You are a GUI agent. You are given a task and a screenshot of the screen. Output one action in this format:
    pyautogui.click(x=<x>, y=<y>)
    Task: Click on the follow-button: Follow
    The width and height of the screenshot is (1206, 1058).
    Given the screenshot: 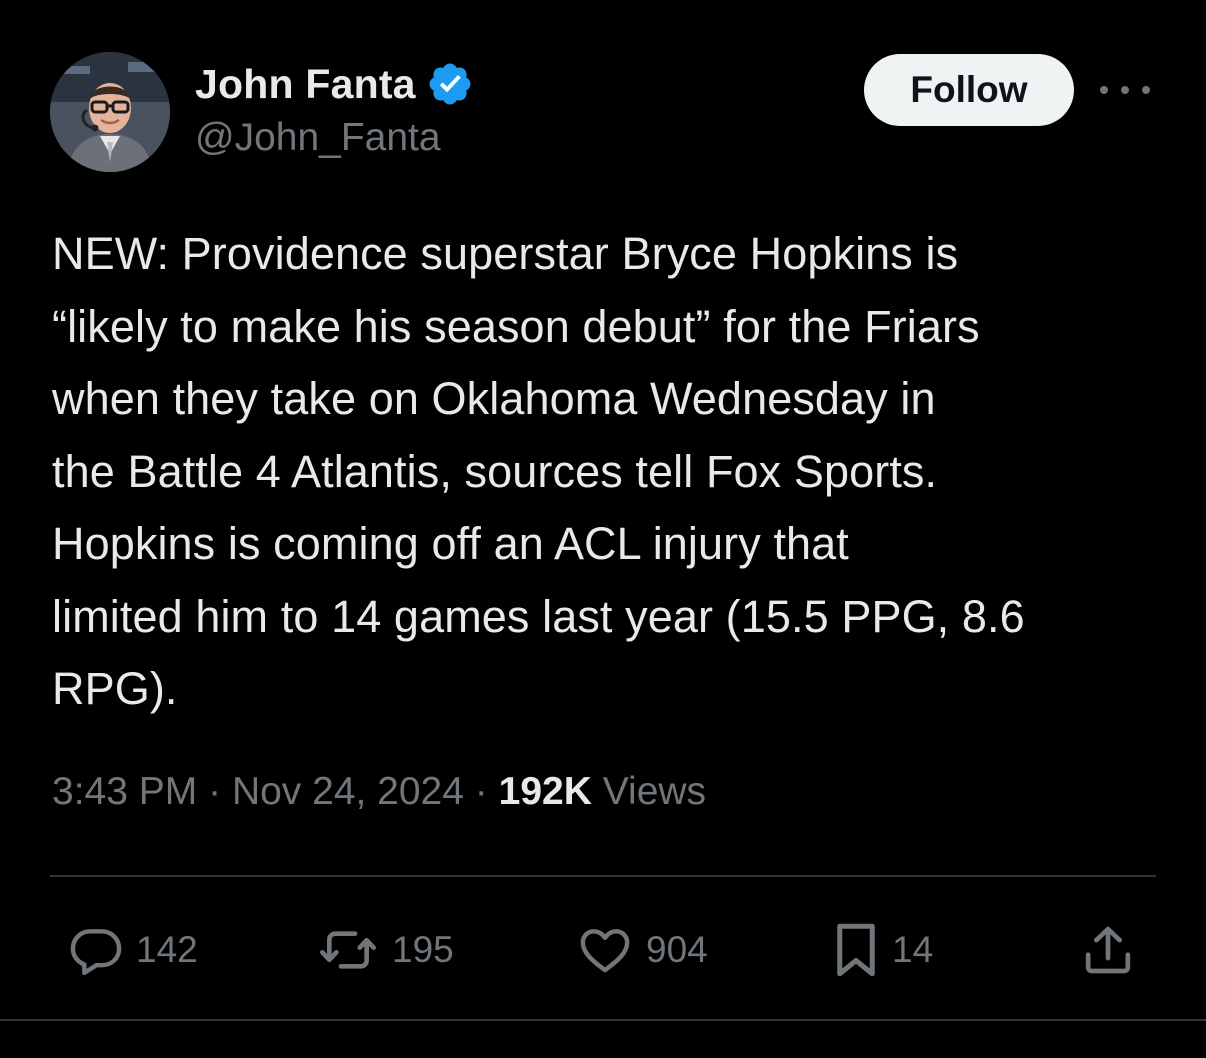 What is the action you would take?
    pyautogui.click(x=969, y=90)
    